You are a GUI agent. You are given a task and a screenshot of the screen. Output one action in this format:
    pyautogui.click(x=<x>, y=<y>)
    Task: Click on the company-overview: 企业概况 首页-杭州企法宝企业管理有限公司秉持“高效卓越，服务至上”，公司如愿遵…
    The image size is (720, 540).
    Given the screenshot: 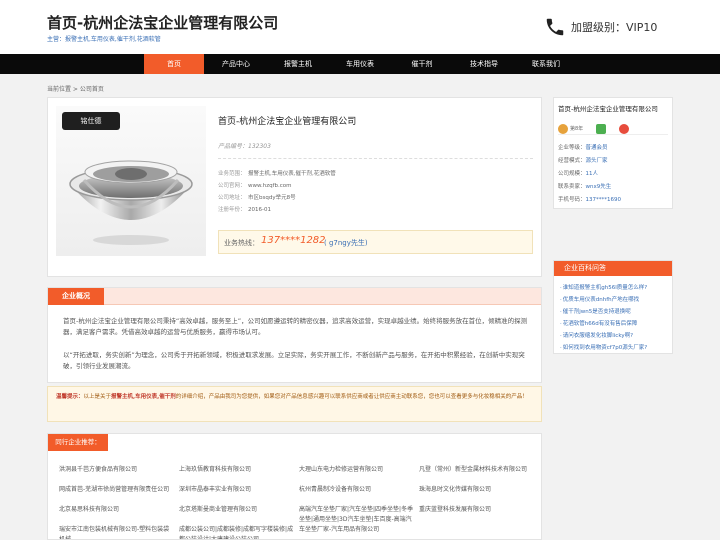 What is the action you would take?
    pyautogui.click(x=294, y=335)
    